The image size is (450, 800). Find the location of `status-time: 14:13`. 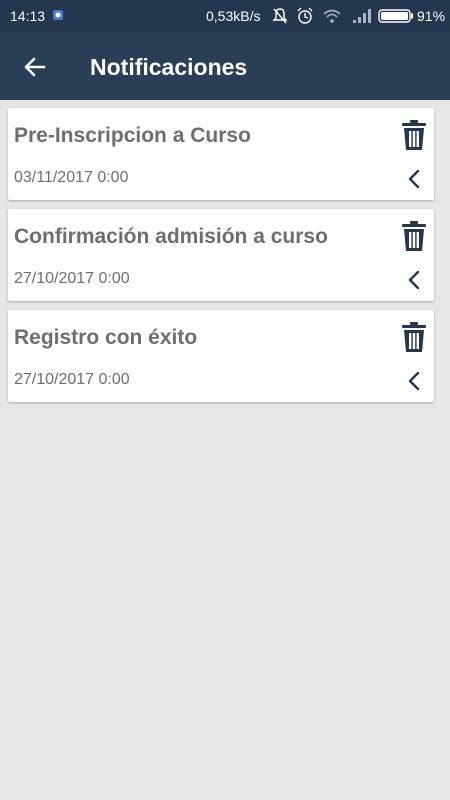

status-time: 14:13 is located at coordinates (28, 16).